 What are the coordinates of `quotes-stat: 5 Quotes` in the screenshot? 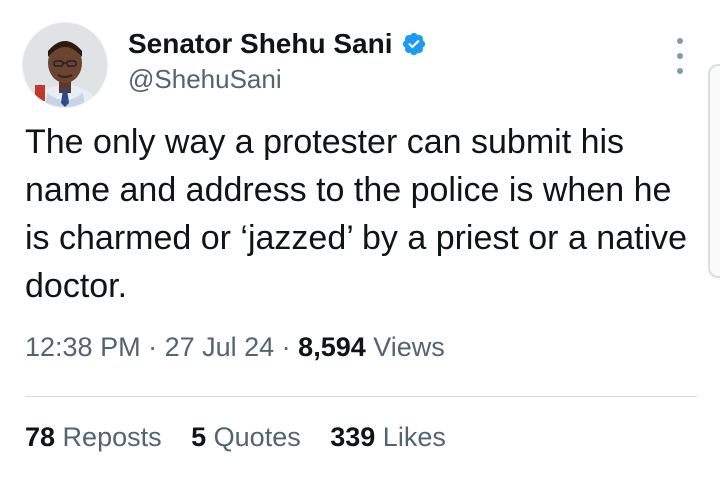 It's located at (246, 437).